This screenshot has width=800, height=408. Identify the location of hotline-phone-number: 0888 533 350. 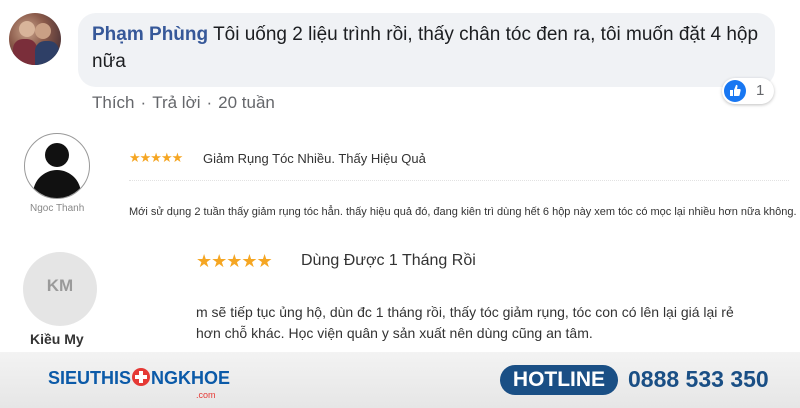
(698, 379).